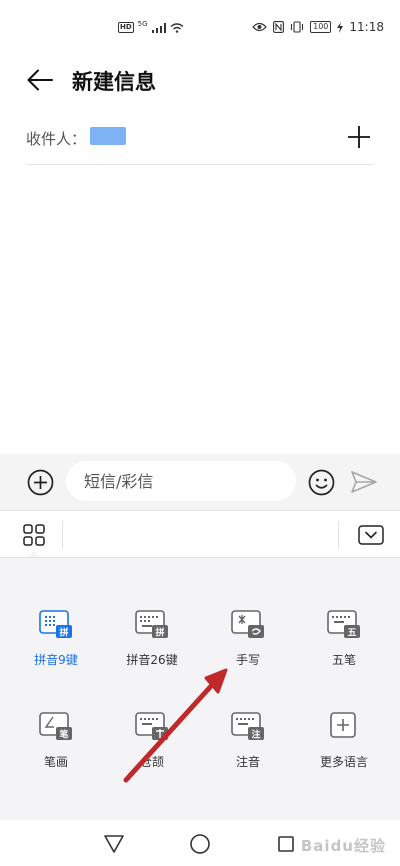 This screenshot has width=400, height=866. Describe the element at coordinates (247, 762) in the screenshot. I see `ime-label: 注音` at that location.